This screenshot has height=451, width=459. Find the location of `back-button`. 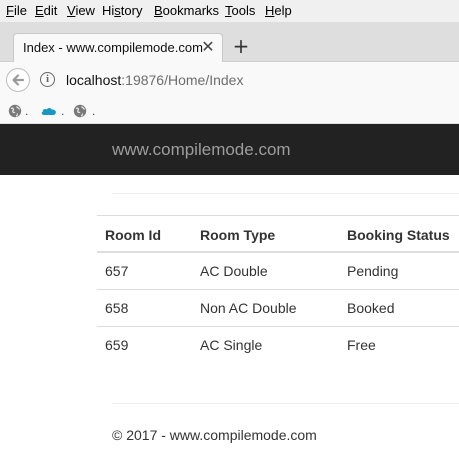

back-button is located at coordinates (18, 80).